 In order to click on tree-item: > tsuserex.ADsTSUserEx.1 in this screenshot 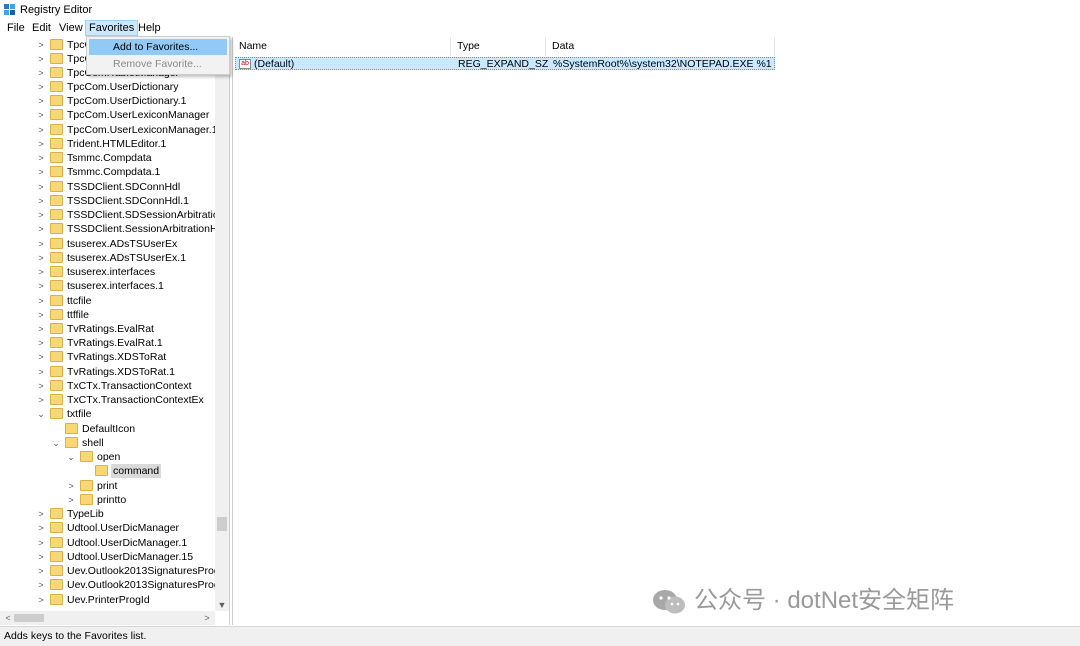, I will do `click(107, 258)`.